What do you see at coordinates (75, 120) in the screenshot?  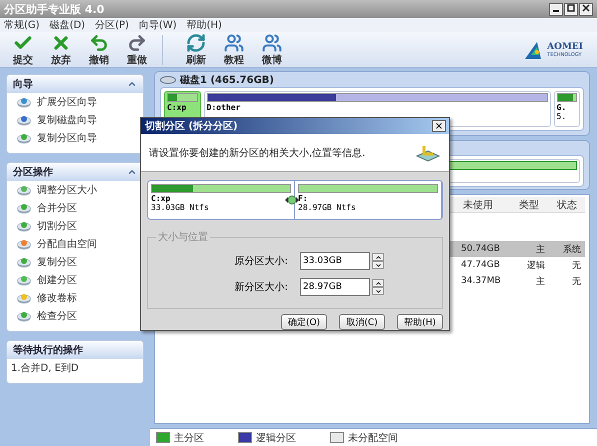 I see `sidebar-item: 复制磁盘向导` at bounding box center [75, 120].